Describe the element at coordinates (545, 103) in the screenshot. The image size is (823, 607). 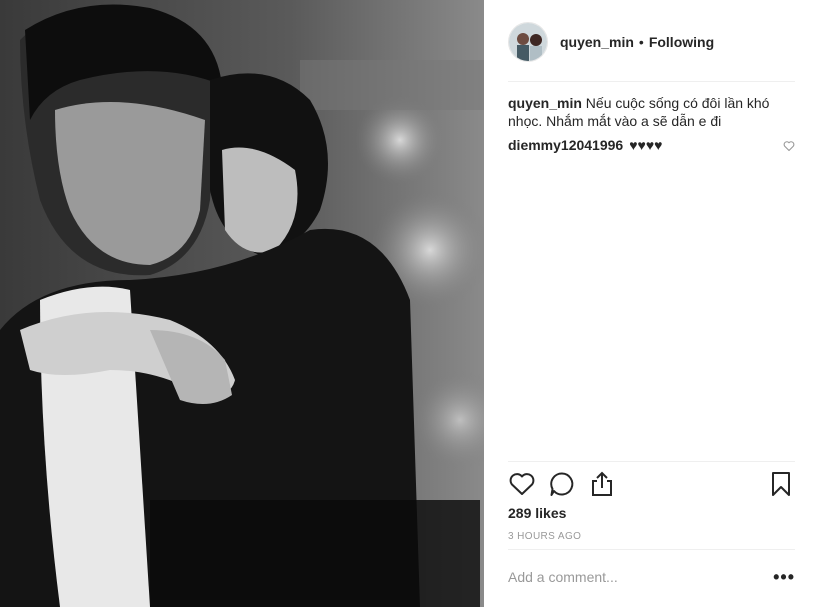
I see `caption-username: quyen_min` at that location.